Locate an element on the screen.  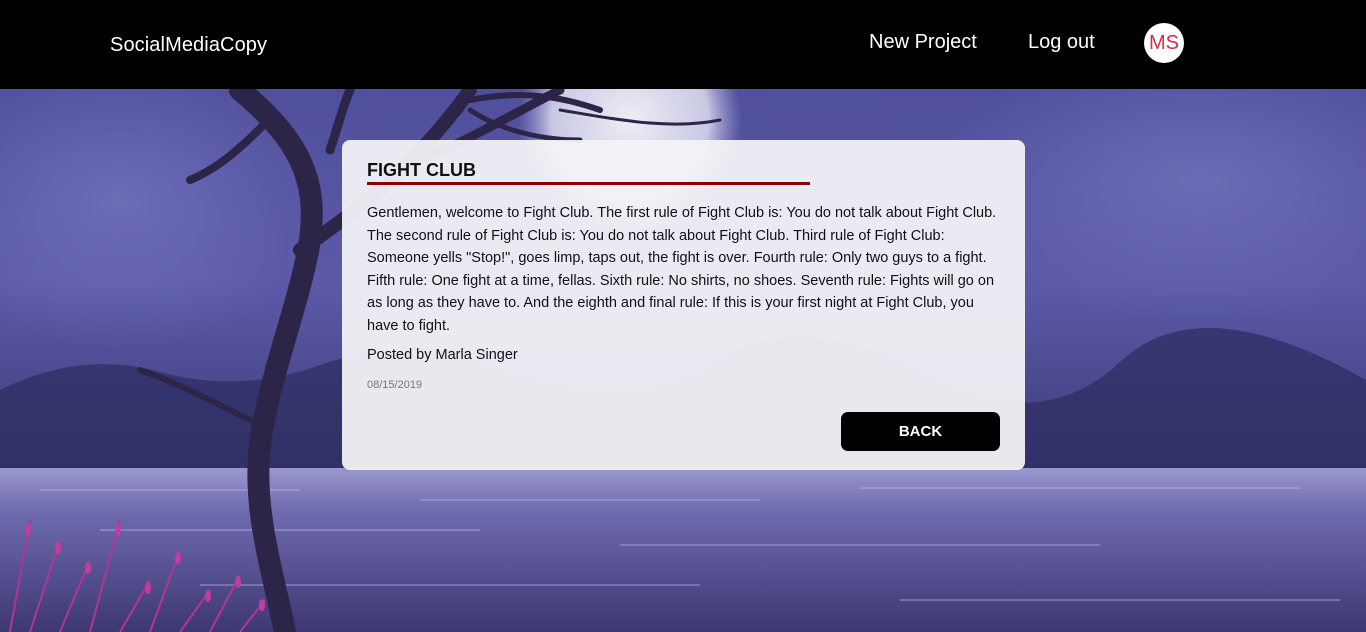
post-date: 08/15/2019 is located at coordinates (395, 385).